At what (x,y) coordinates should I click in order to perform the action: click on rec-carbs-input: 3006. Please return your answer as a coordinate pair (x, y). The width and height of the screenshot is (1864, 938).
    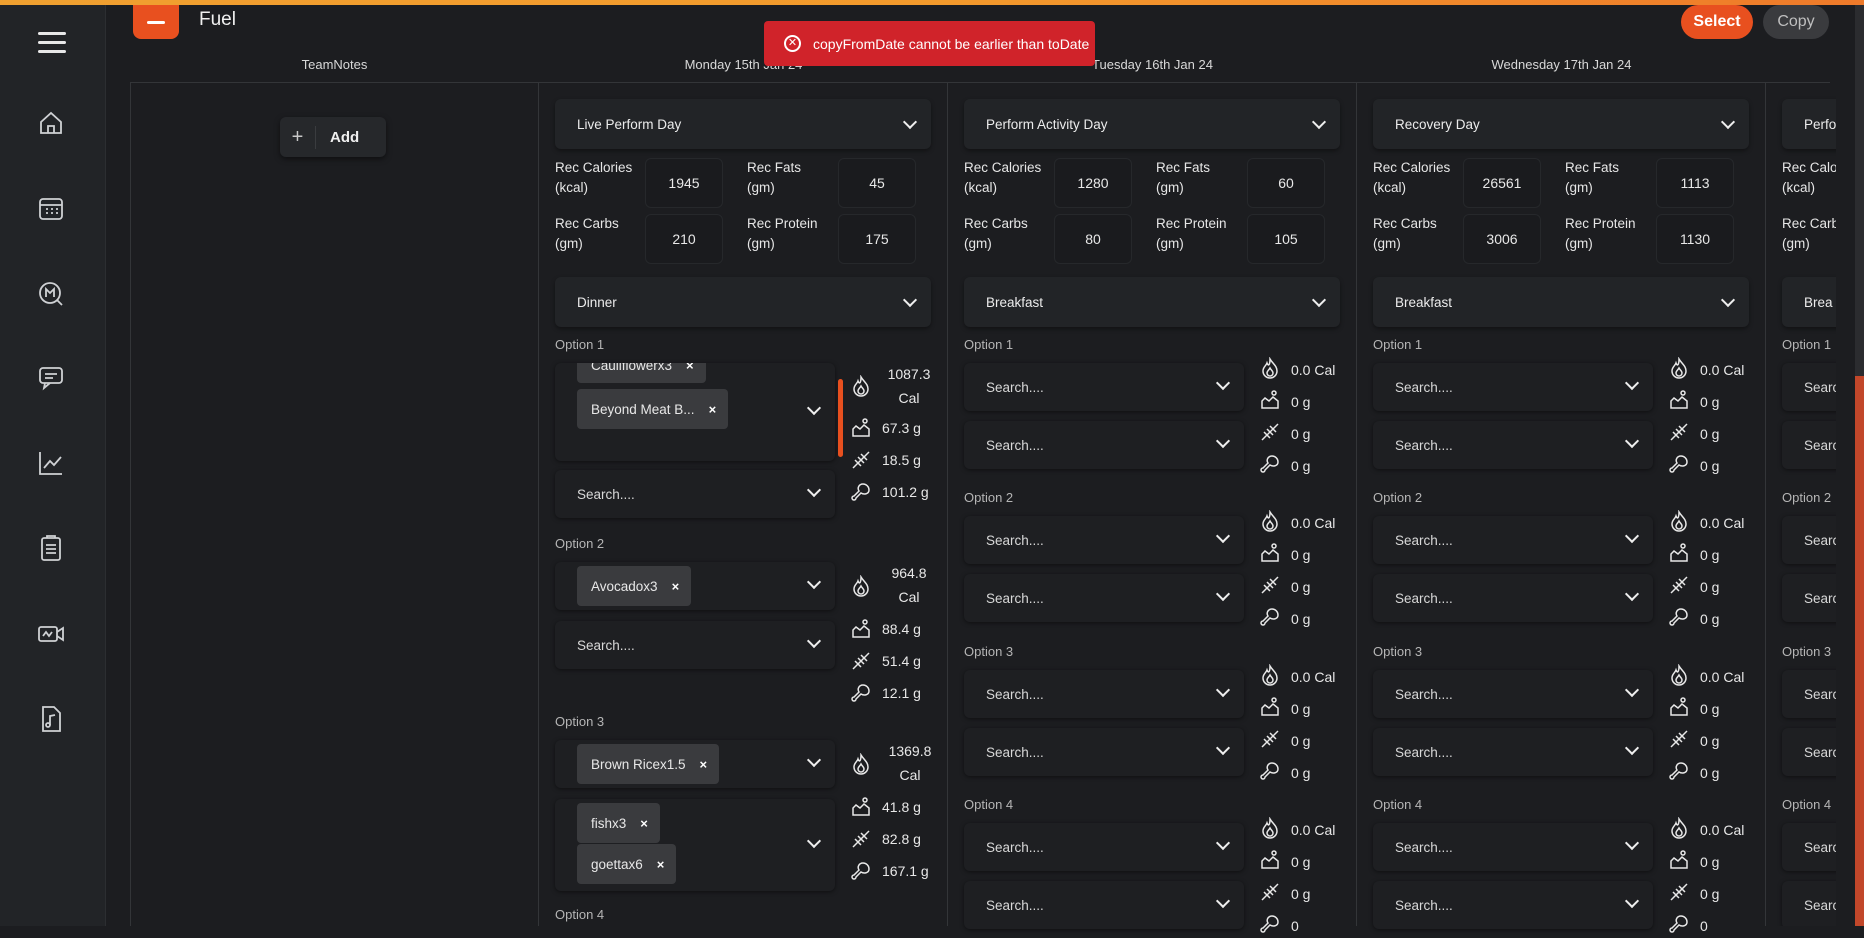
    Looking at the image, I should click on (1502, 239).